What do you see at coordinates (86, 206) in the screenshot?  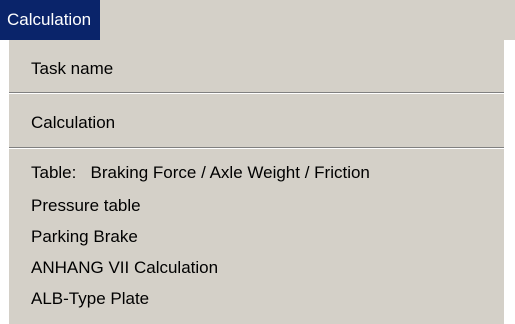 I see `menu-item-pressure-table: Pressure table` at bounding box center [86, 206].